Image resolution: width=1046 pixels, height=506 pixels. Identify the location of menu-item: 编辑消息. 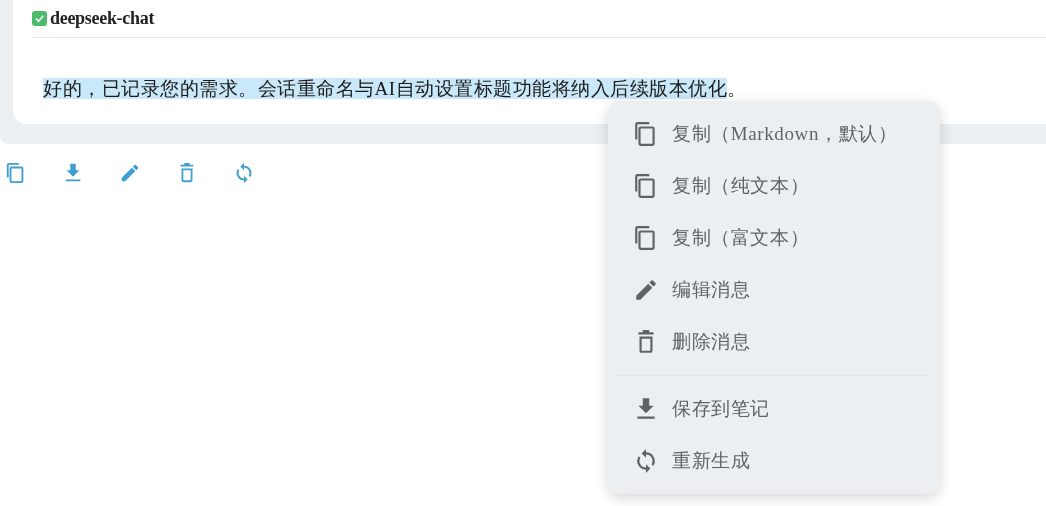
(774, 290).